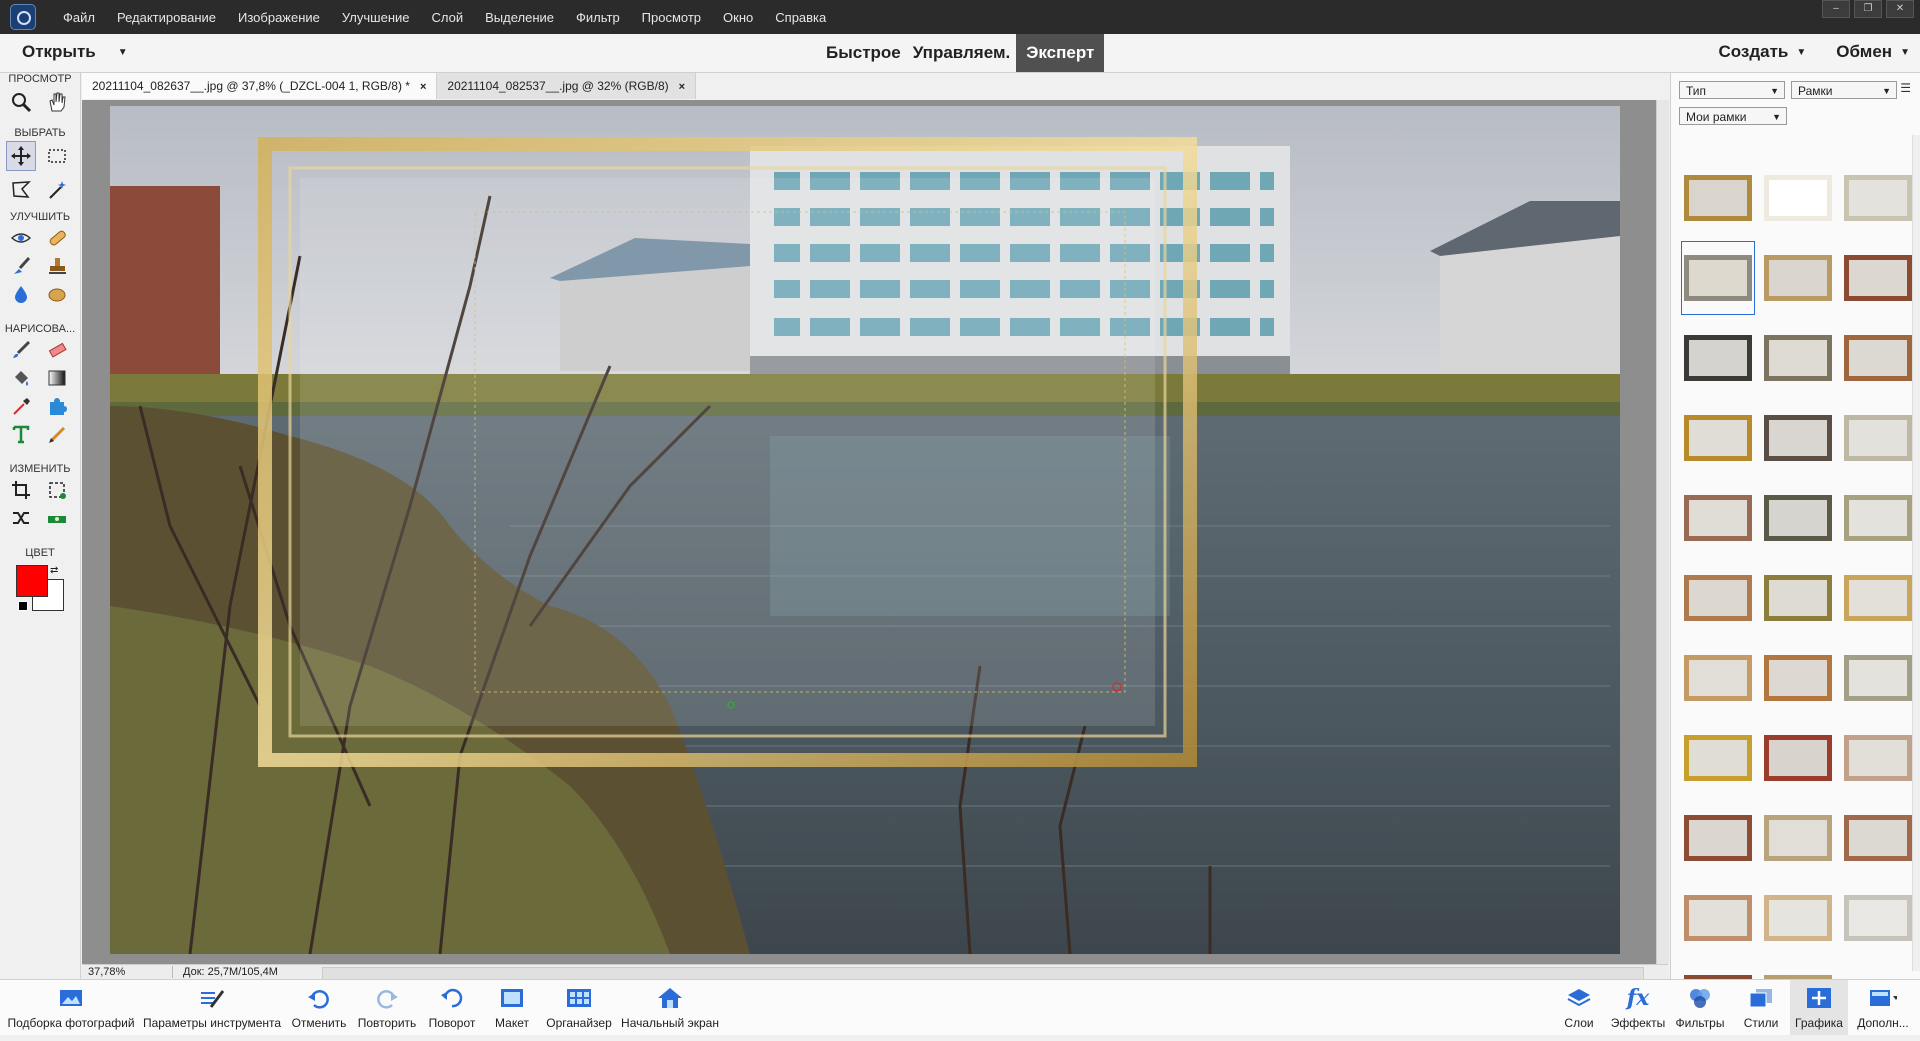 This screenshot has height=1041, width=1920. What do you see at coordinates (1700, 1008) in the screenshot?
I see `filters-button: Фильтры` at bounding box center [1700, 1008].